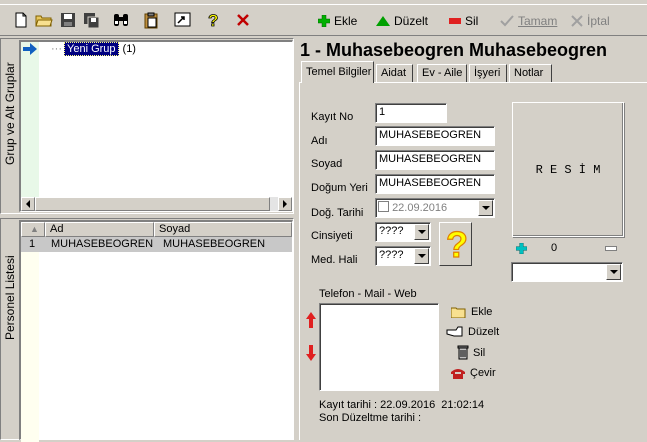 The width and height of the screenshot is (647, 442). Describe the element at coordinates (507, 21) in the screenshot. I see `checkmark-icon` at that location.